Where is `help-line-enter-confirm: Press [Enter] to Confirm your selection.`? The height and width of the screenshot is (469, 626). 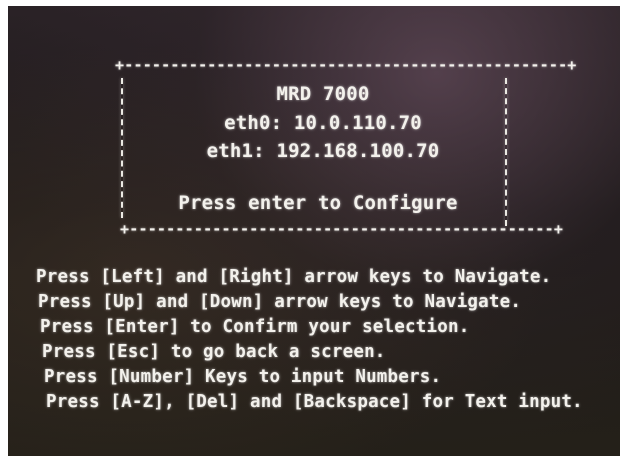 help-line-enter-confirm: Press [Enter] to Confirm your selection. is located at coordinates (255, 327).